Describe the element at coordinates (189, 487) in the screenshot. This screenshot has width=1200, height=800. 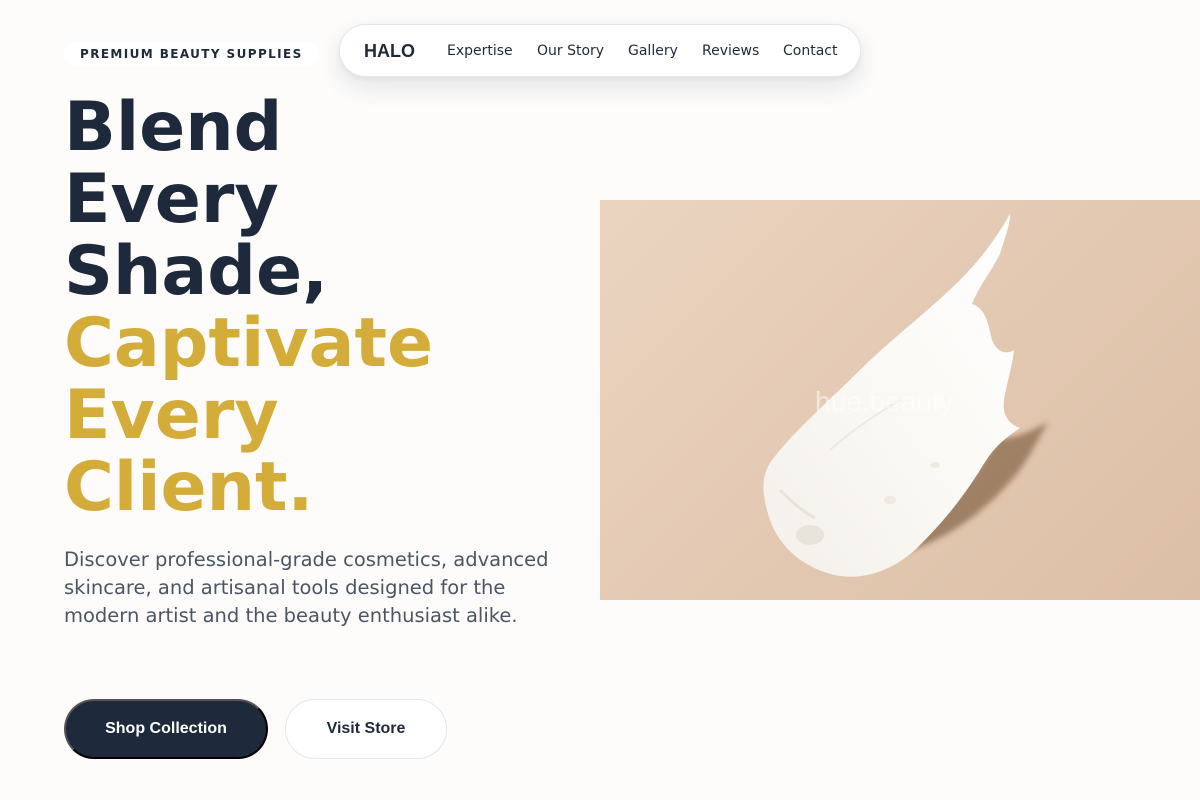
I see `headline-accent-line: Client.` at that location.